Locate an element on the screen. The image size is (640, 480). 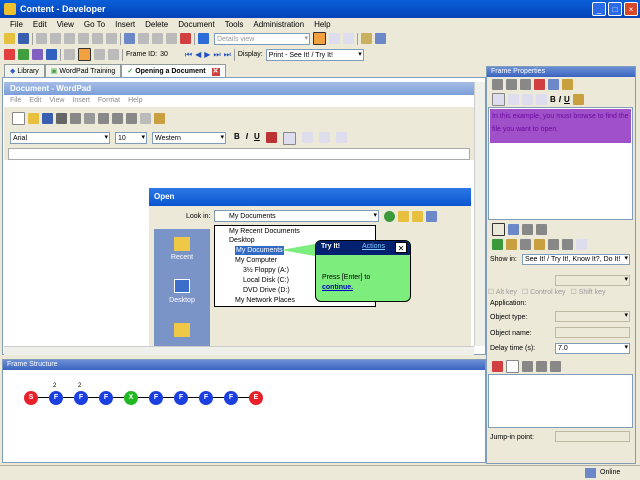
next-frame-icon: ▶ is located at coordinates (207, 54).